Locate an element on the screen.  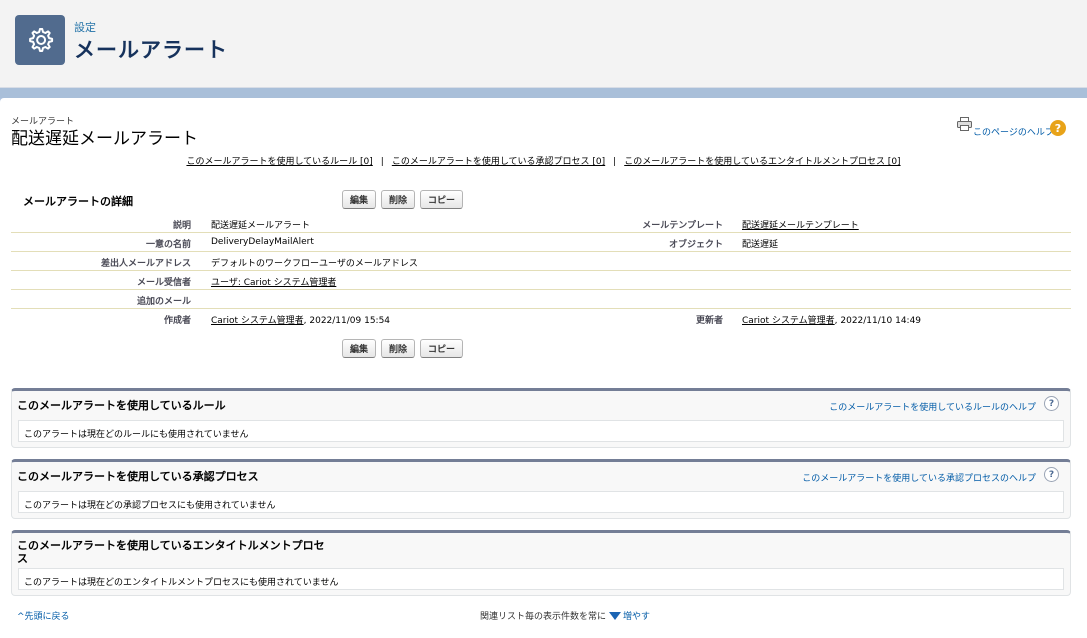
field-value: Cariot システム管理者, 2022/11/10 14:49 is located at coordinates (831, 319).